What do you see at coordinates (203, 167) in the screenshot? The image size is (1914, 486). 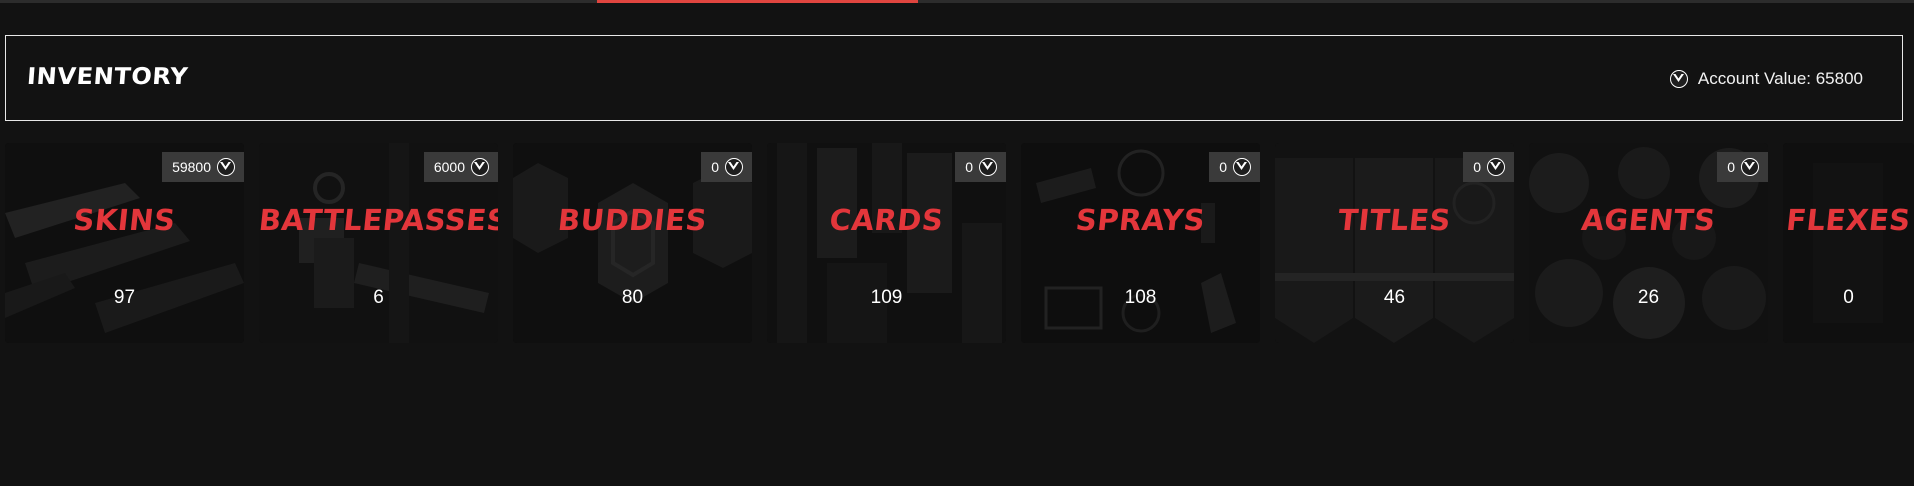 I see `category-value-badge: 59800` at bounding box center [203, 167].